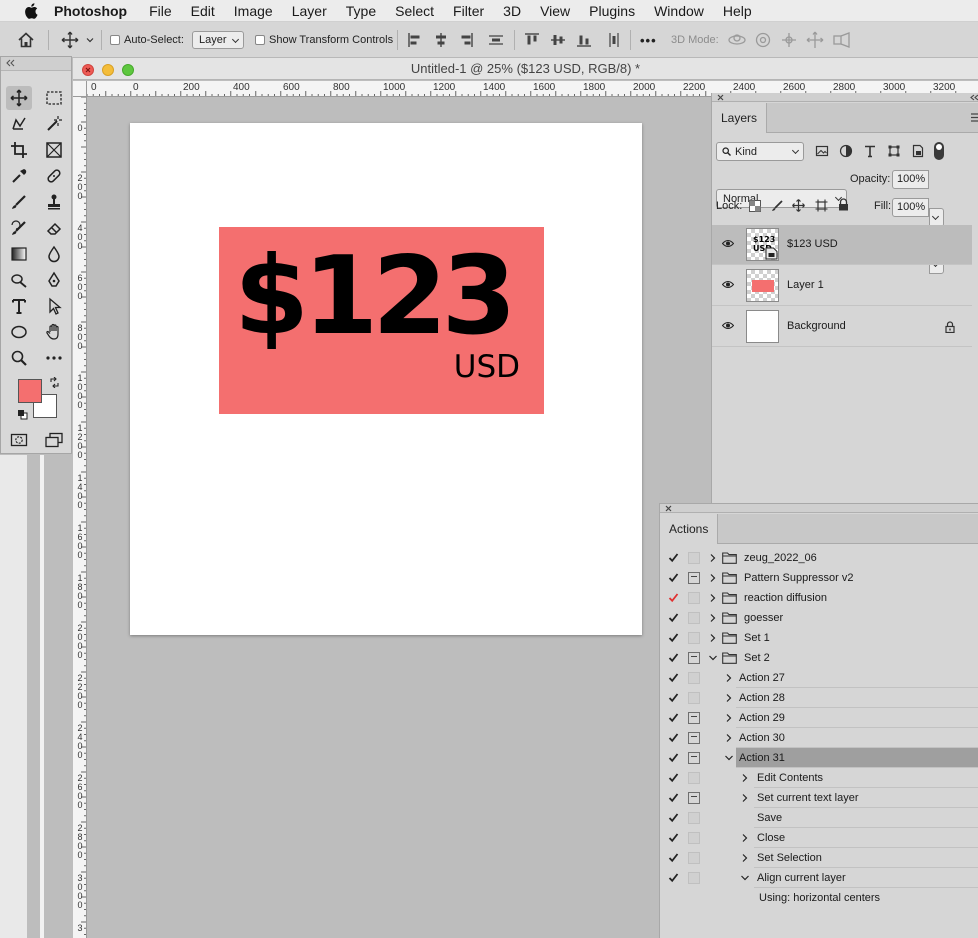  I want to click on document-title-bar: Untitled-1 @ 25% ($123 USD, RGB/8) *, so click(525, 69).